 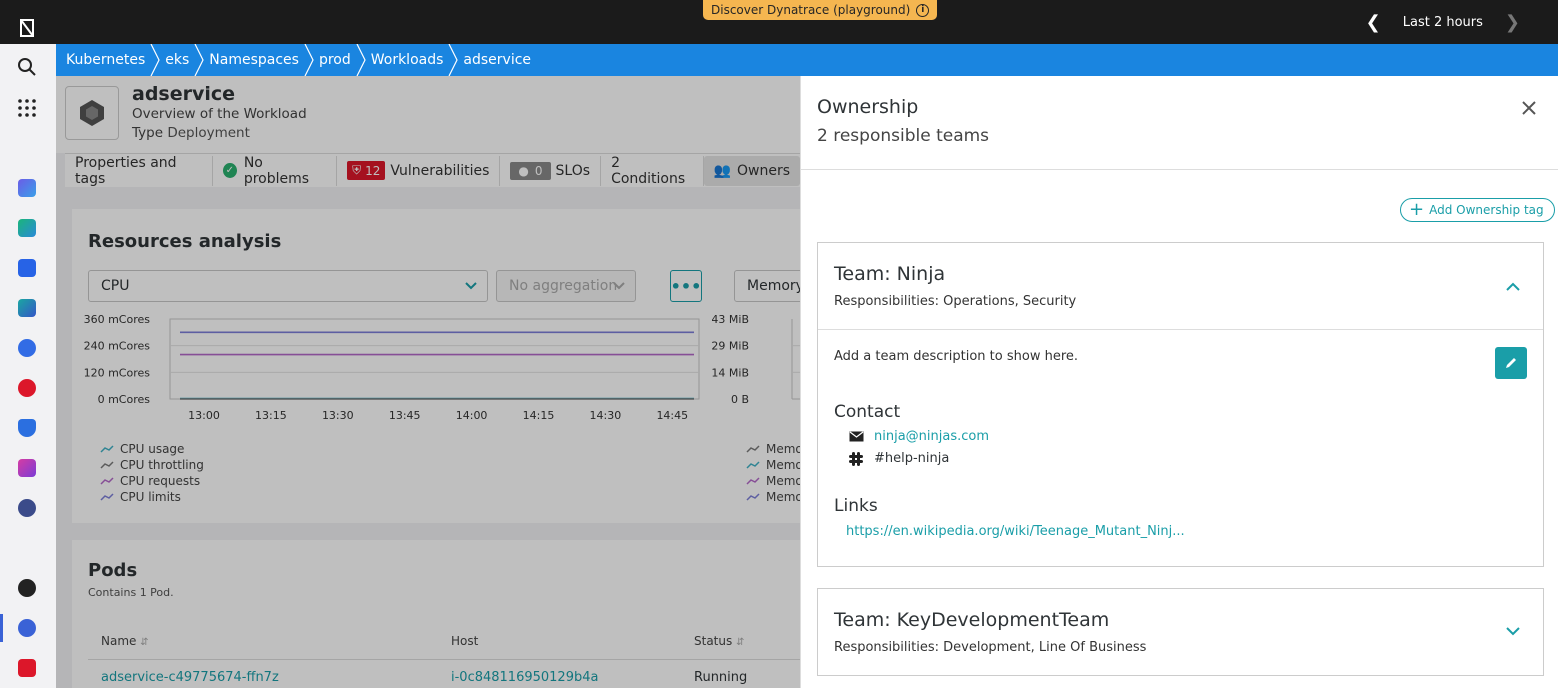 I want to click on email-link: ninja@ninjas.com, so click(x=931, y=436).